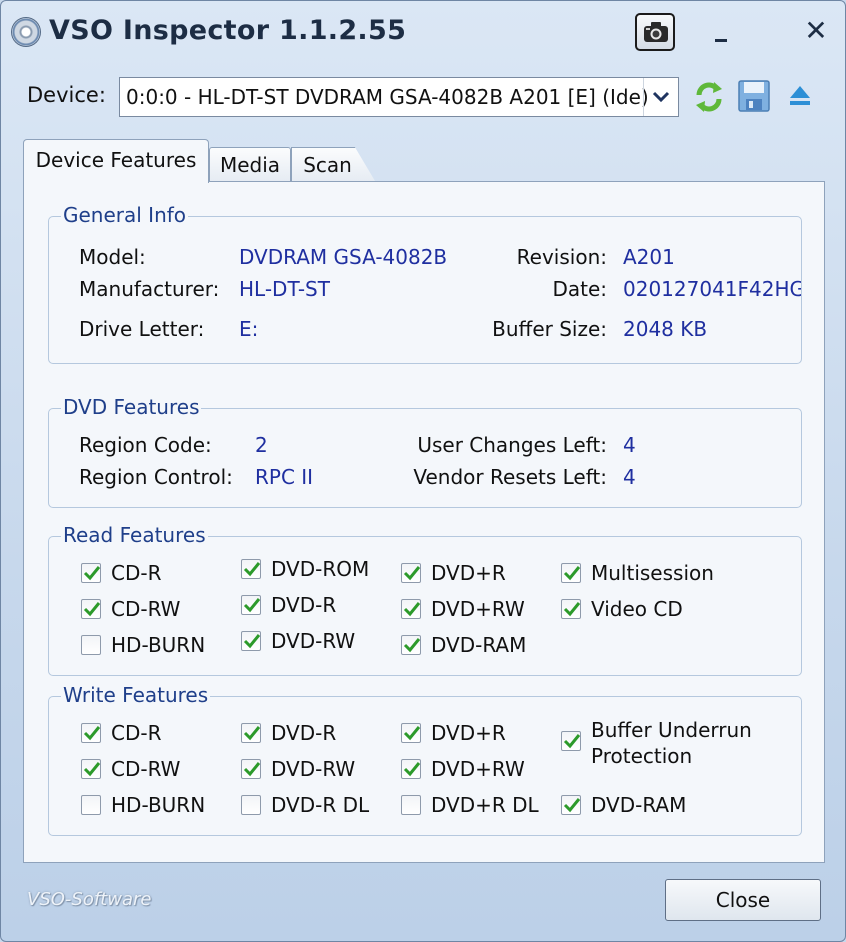 This screenshot has width=846, height=942. What do you see at coordinates (125, 215) in the screenshot?
I see `general-info-title: General Info` at bounding box center [125, 215].